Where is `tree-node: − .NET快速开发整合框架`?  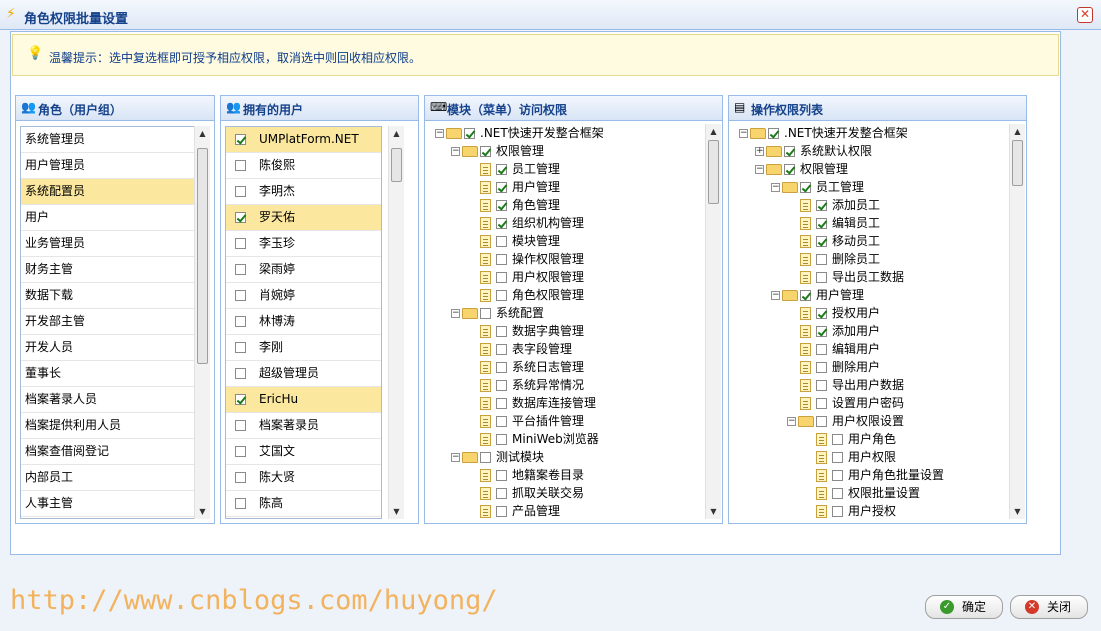
tree-node: − .NET快速开发整合框架 is located at coordinates (871, 133).